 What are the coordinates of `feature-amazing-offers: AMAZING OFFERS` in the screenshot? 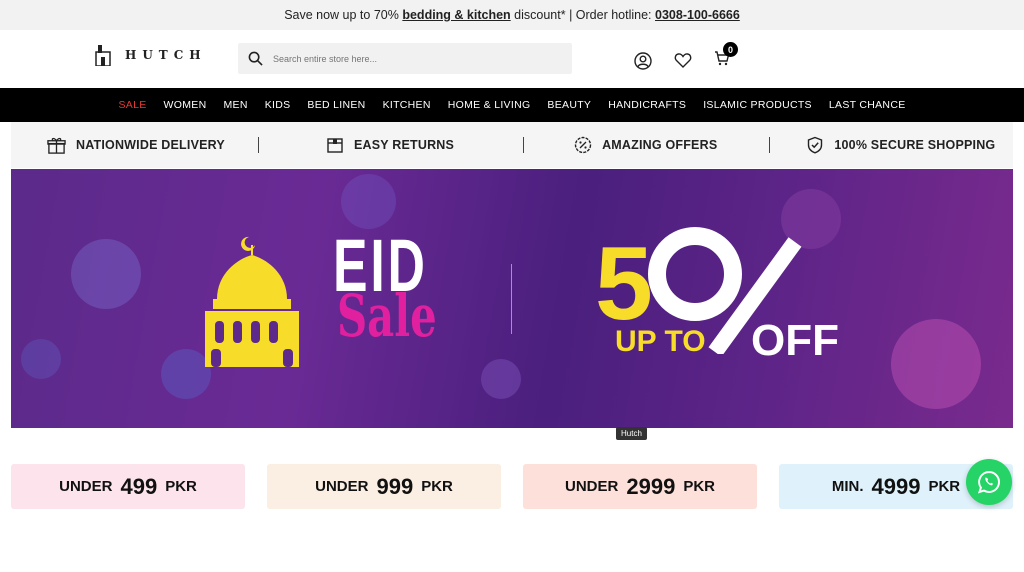 It's located at (645, 145).